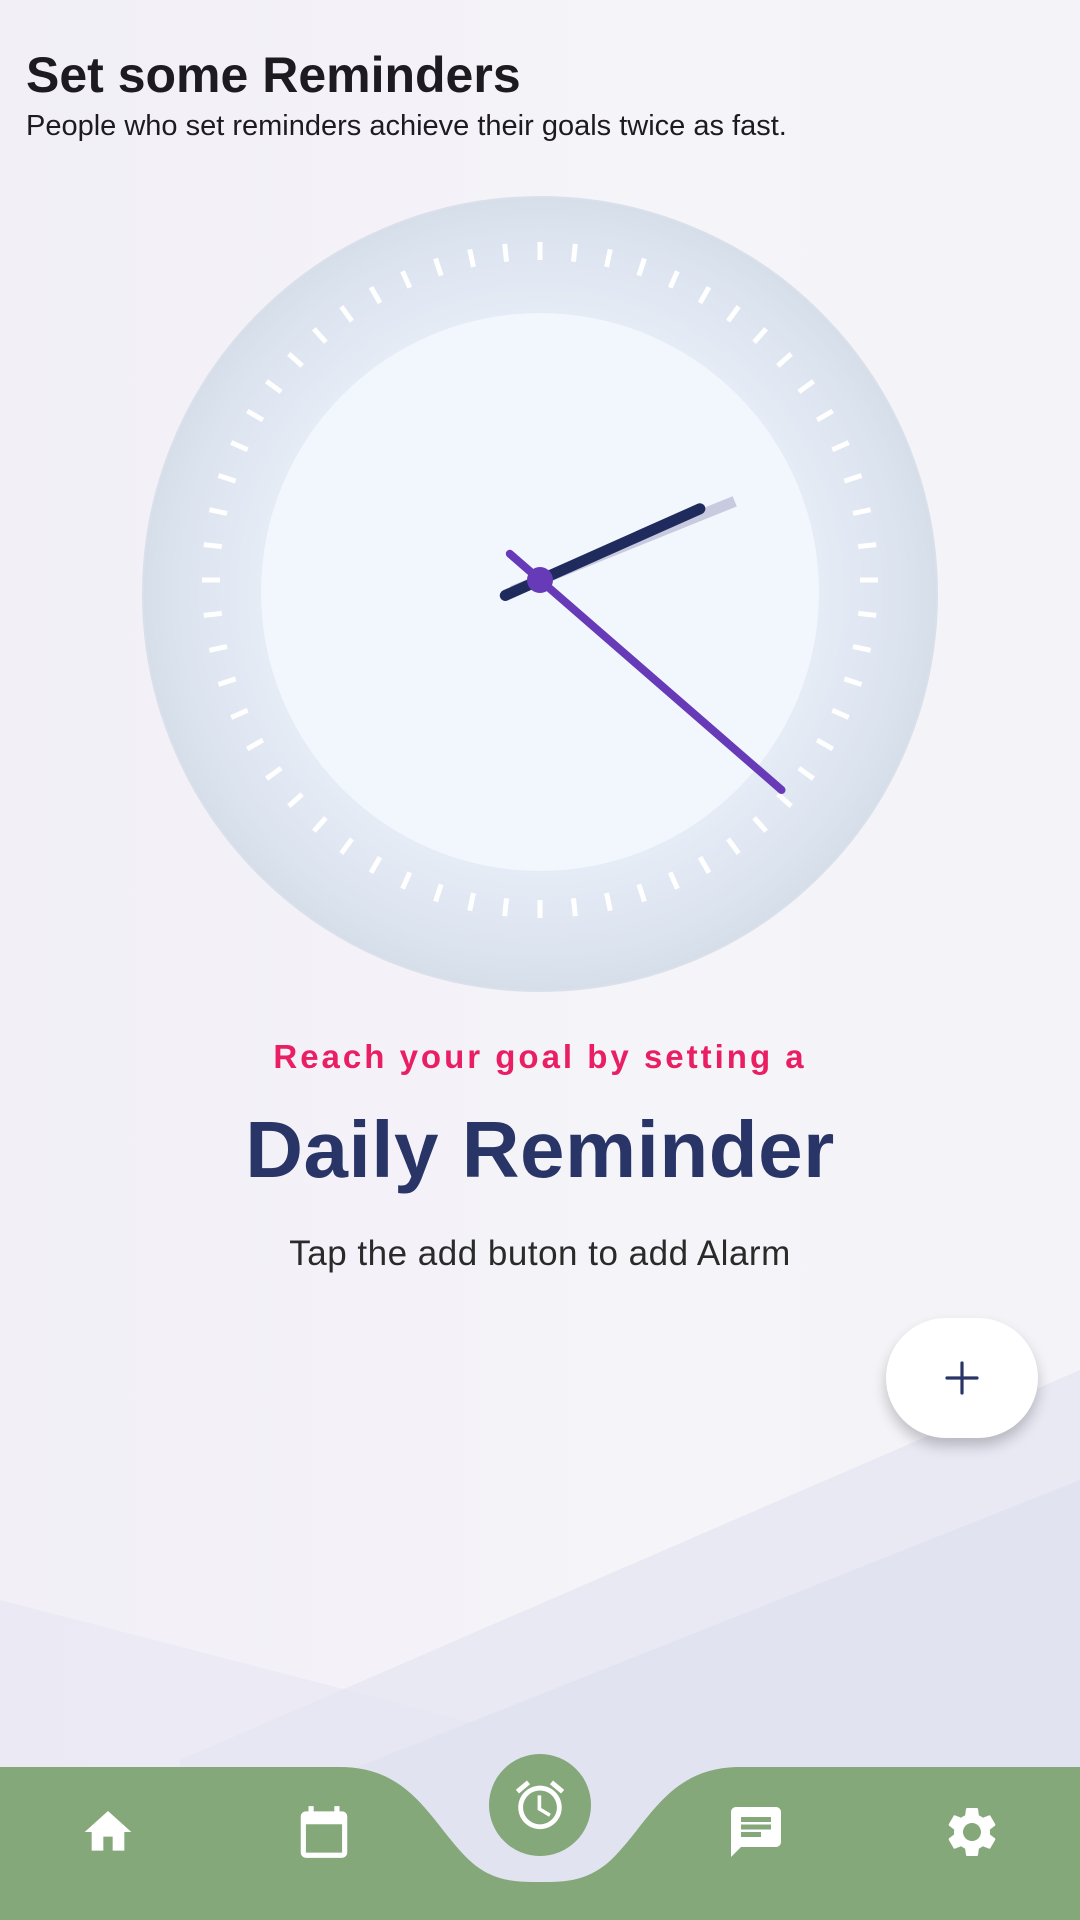 Image resolution: width=1080 pixels, height=1920 pixels. I want to click on home-icon, so click(108, 1831).